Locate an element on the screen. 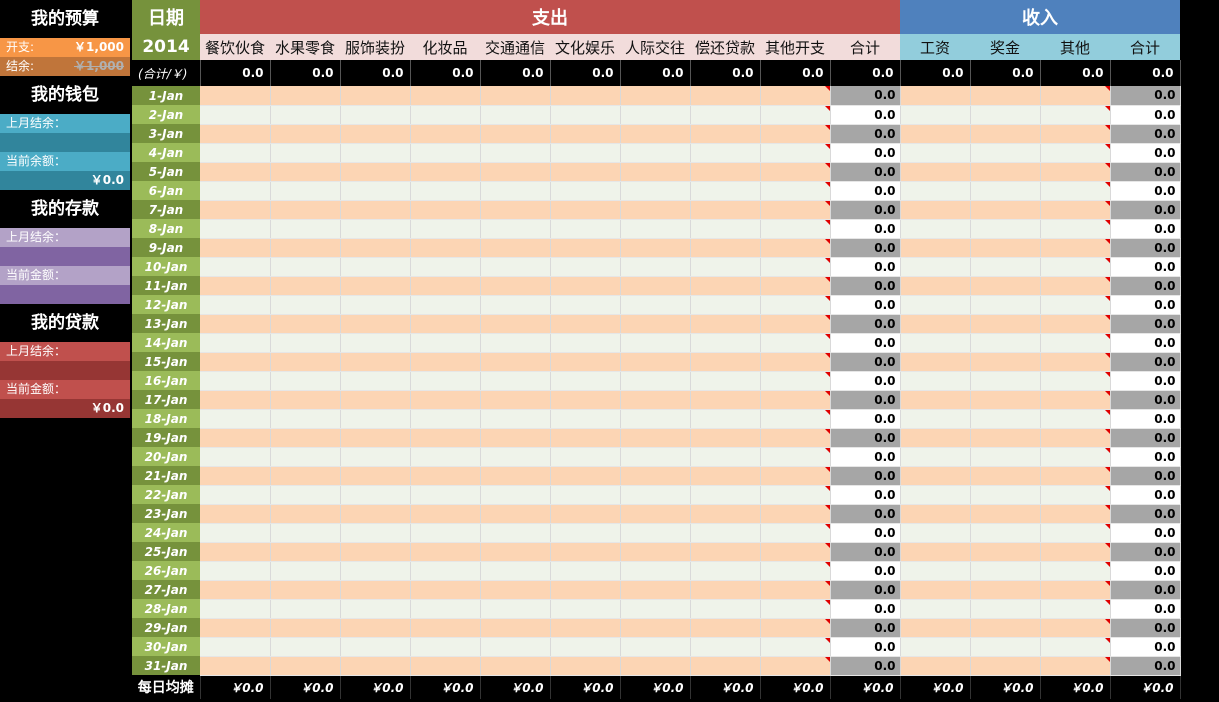 The image size is (1219, 702). budget-spend-value: ￥1,000 is located at coordinates (99, 47).